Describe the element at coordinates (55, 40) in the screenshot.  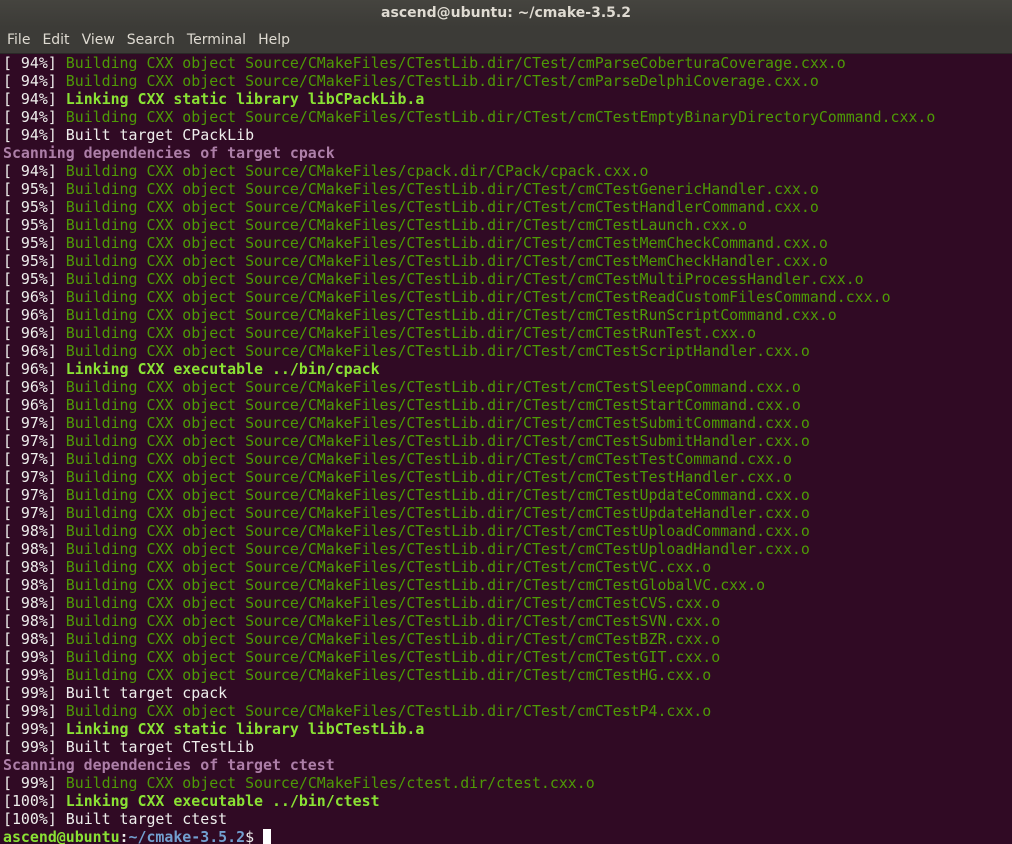
I see `menu-edit: Edit` at that location.